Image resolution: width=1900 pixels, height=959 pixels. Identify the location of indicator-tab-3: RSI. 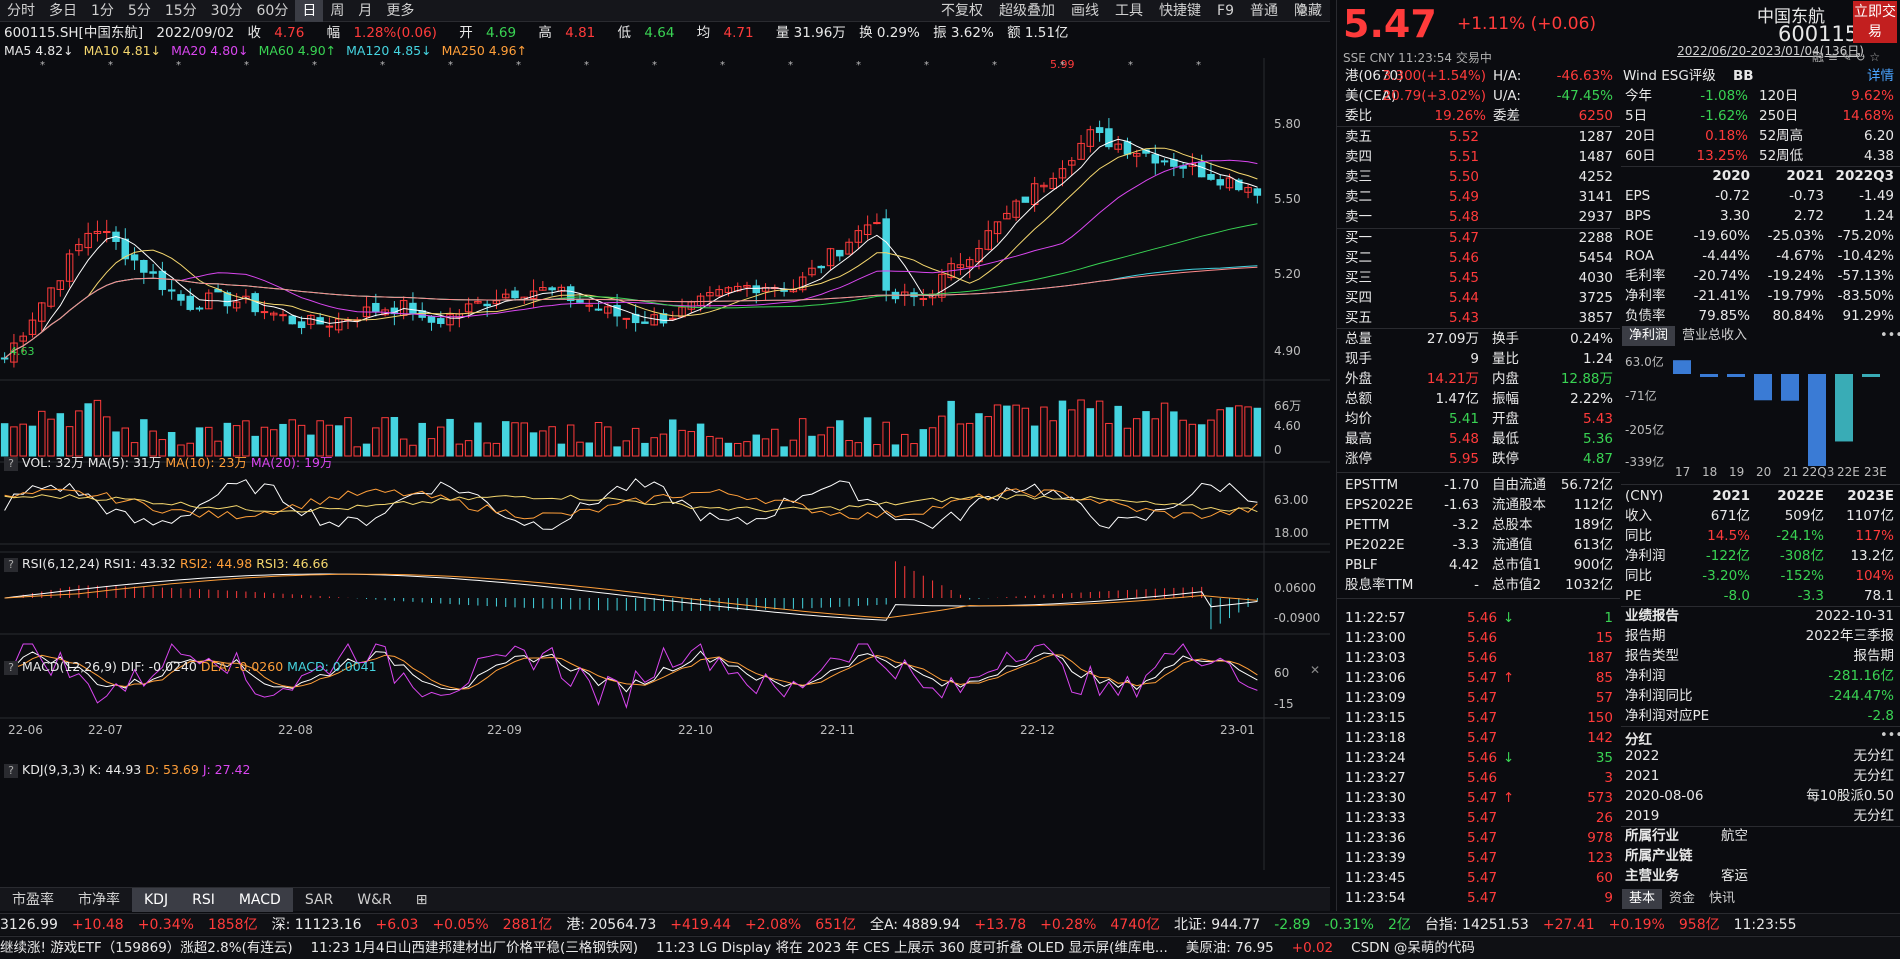
(203, 899).